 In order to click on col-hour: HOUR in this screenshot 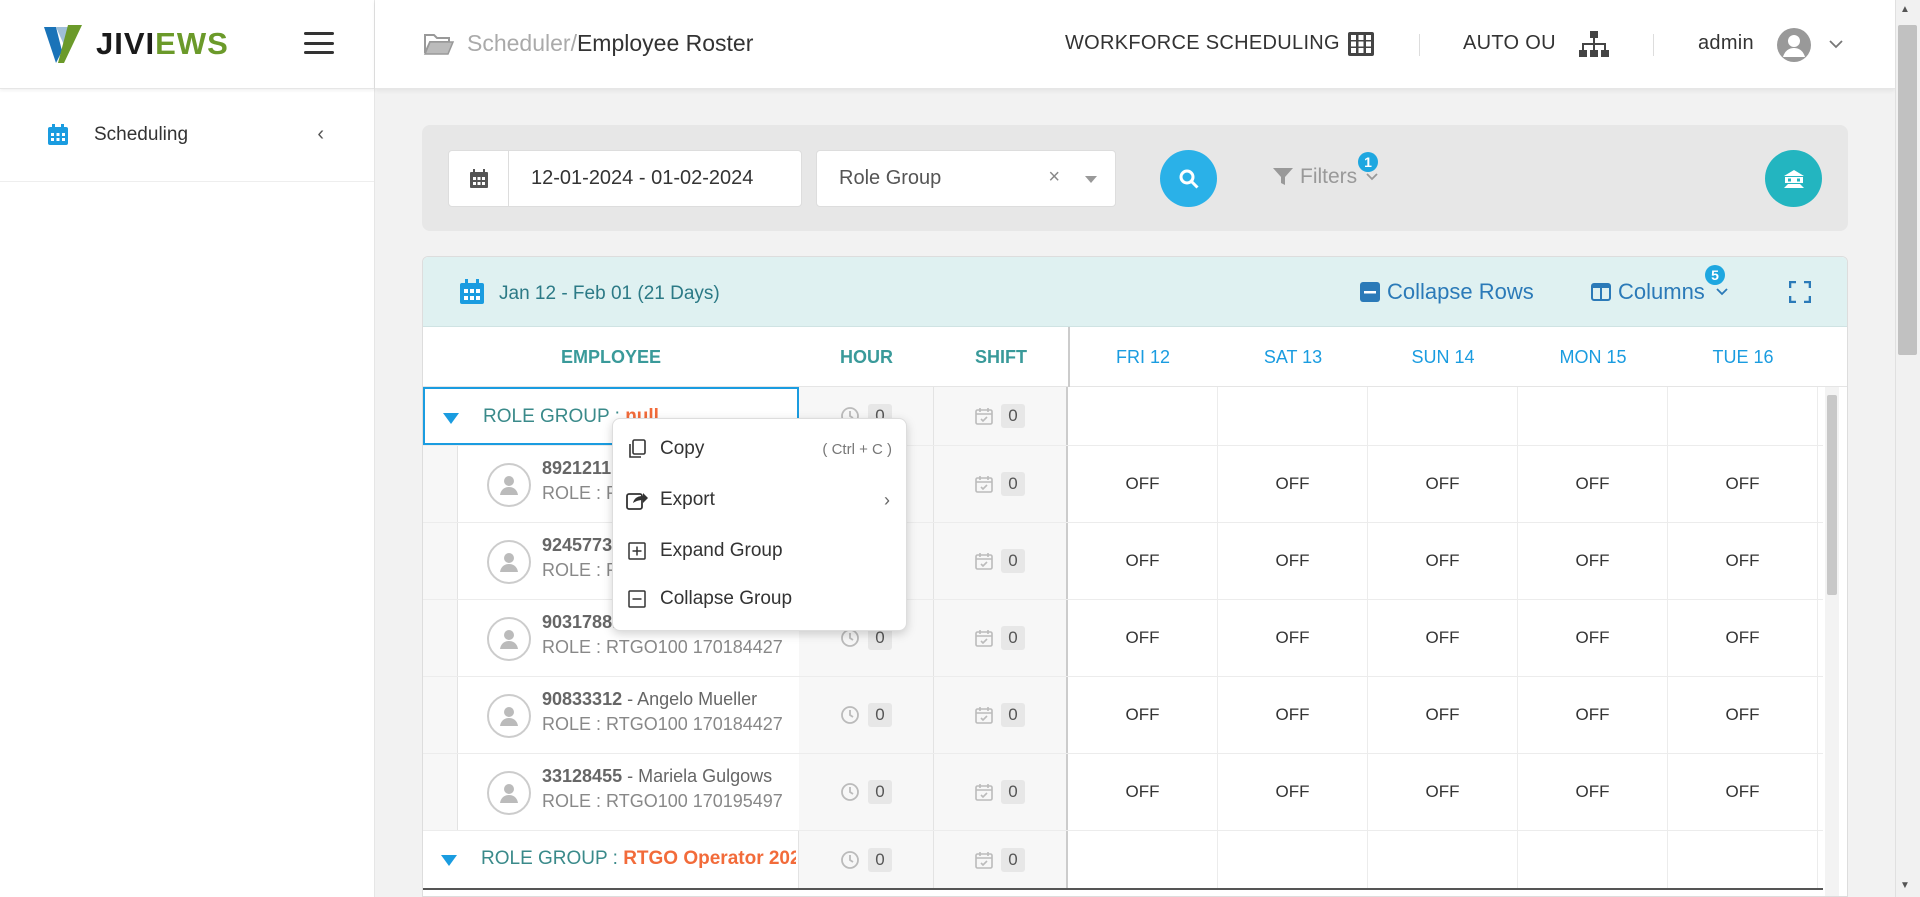, I will do `click(866, 357)`.